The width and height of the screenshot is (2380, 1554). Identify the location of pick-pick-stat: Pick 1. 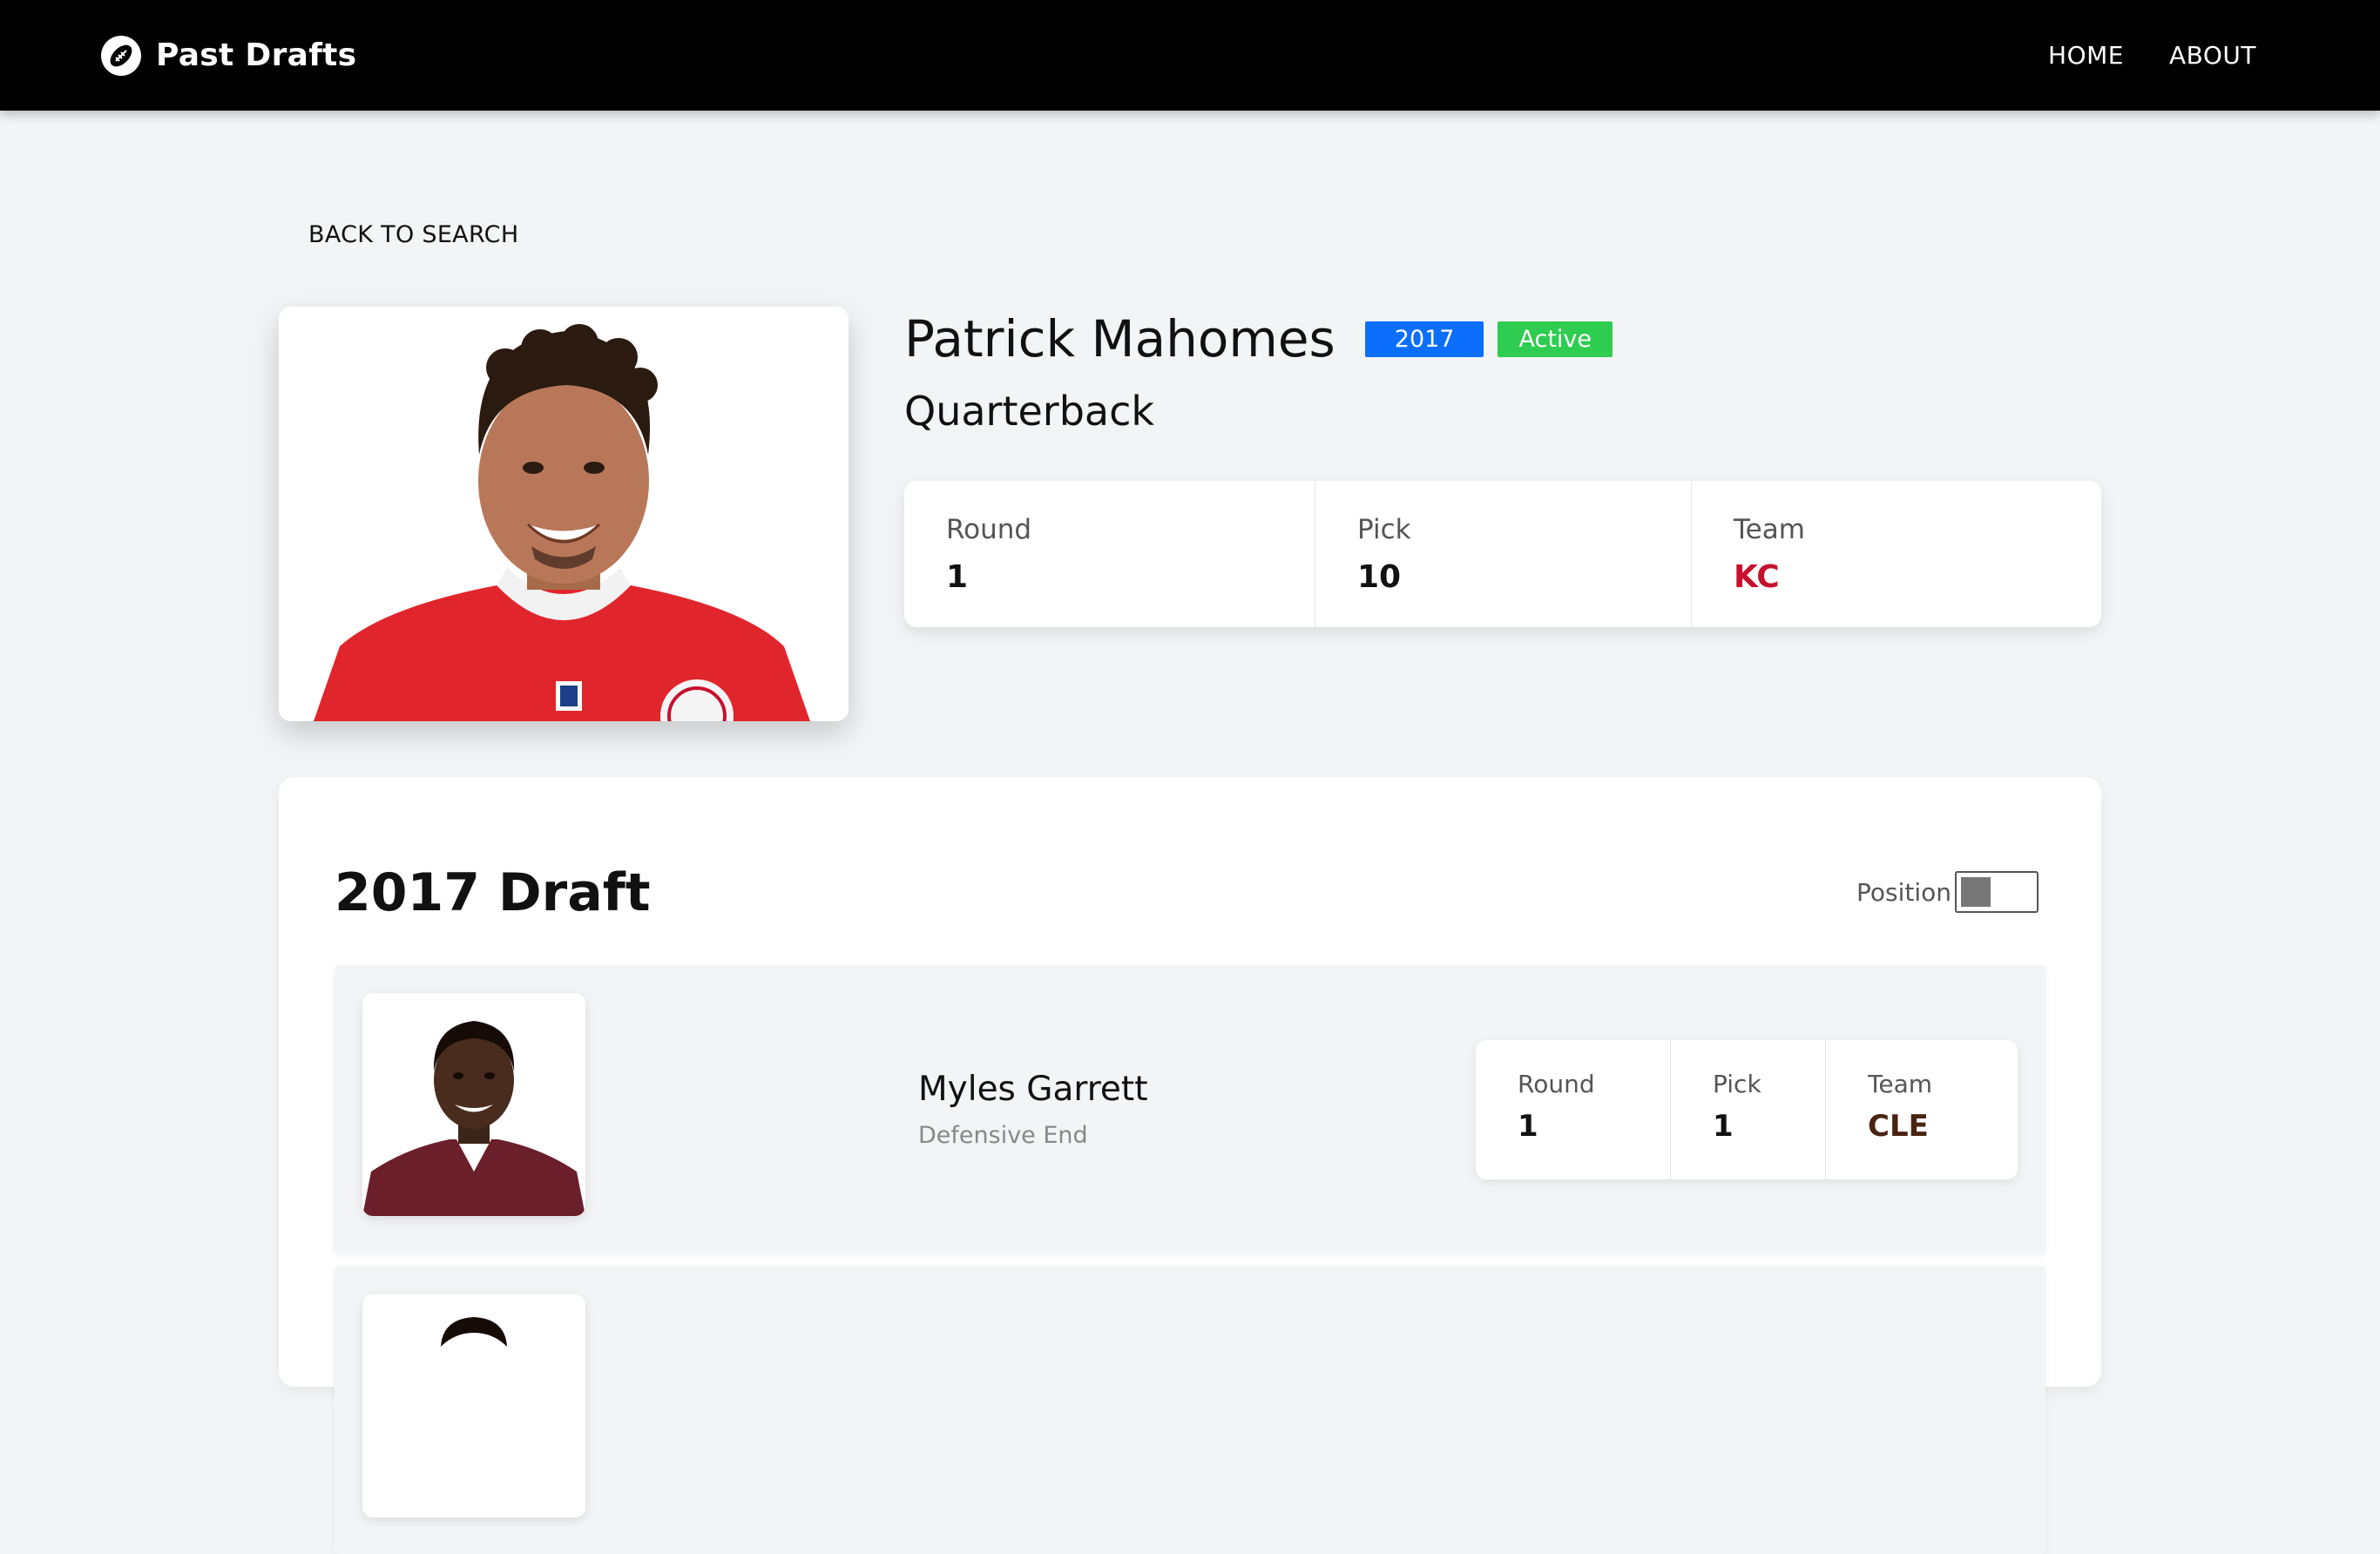
(1748, 1109).